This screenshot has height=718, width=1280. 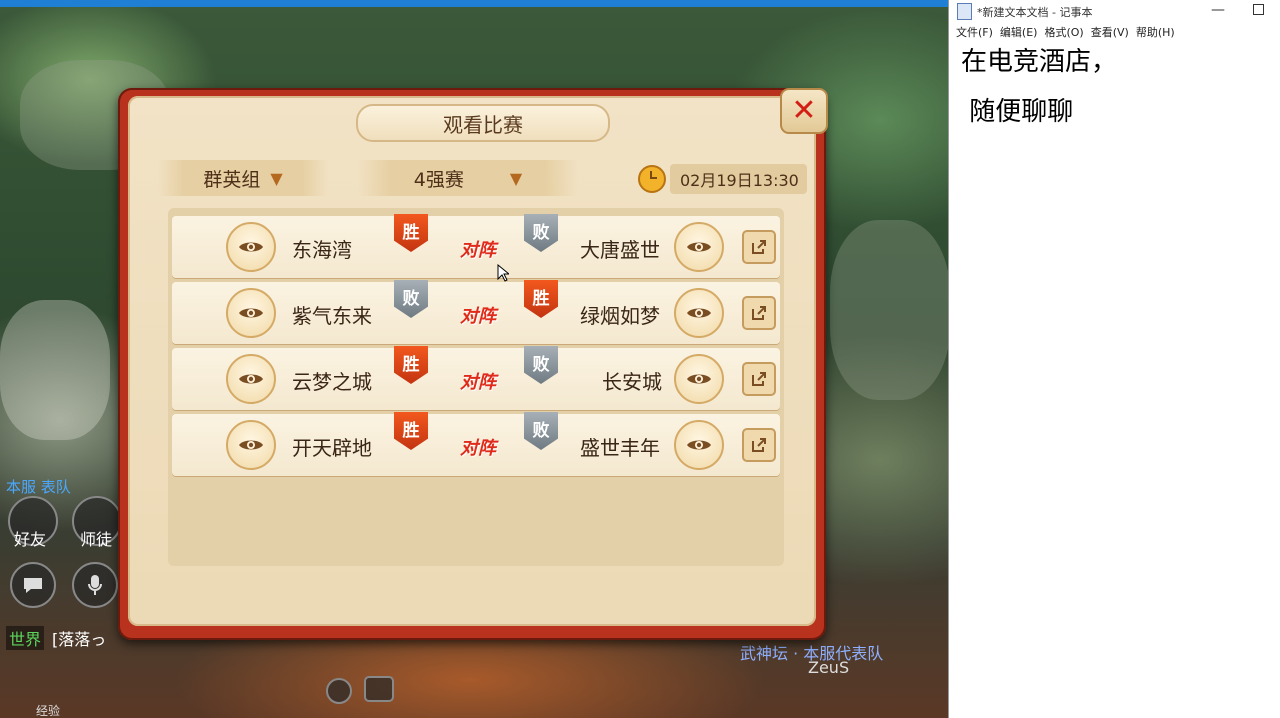 I want to click on notepad-icon, so click(x=964, y=11).